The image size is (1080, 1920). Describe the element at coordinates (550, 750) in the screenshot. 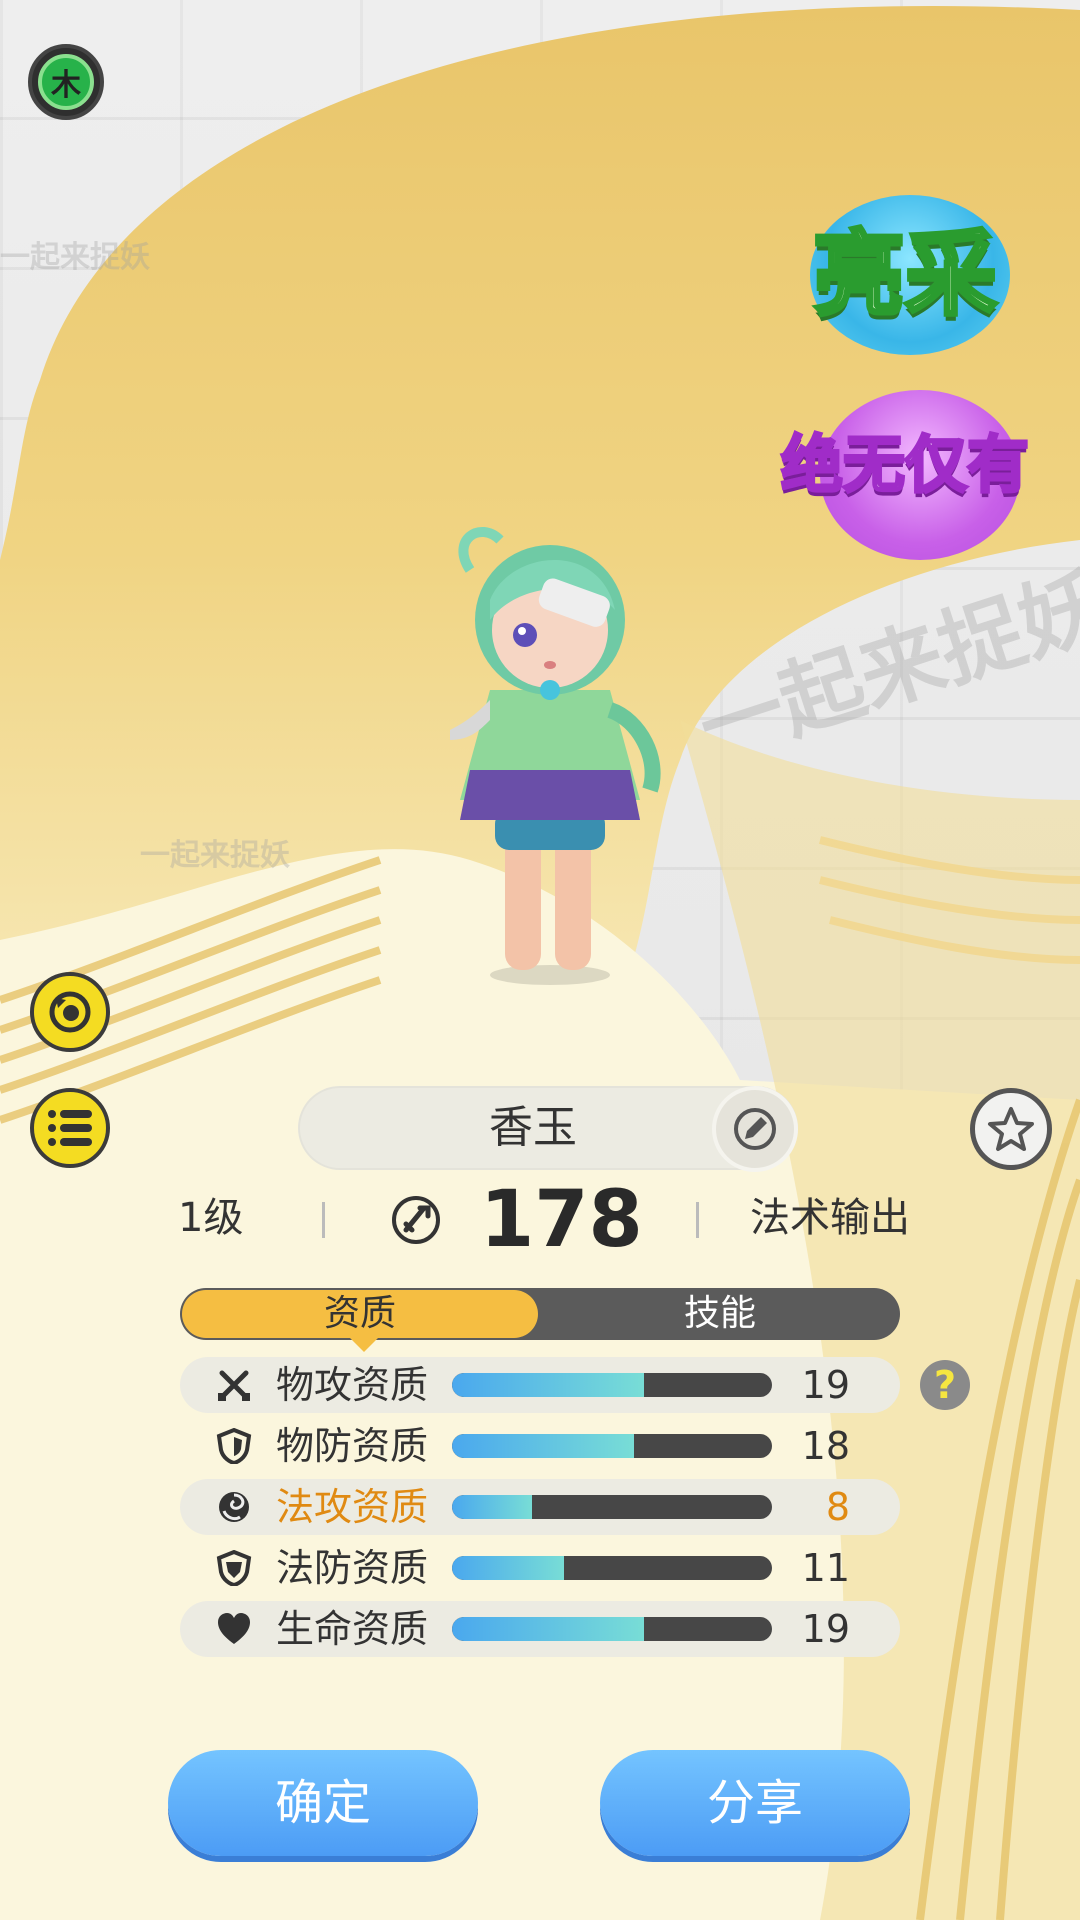

I see `pet-character-model` at that location.